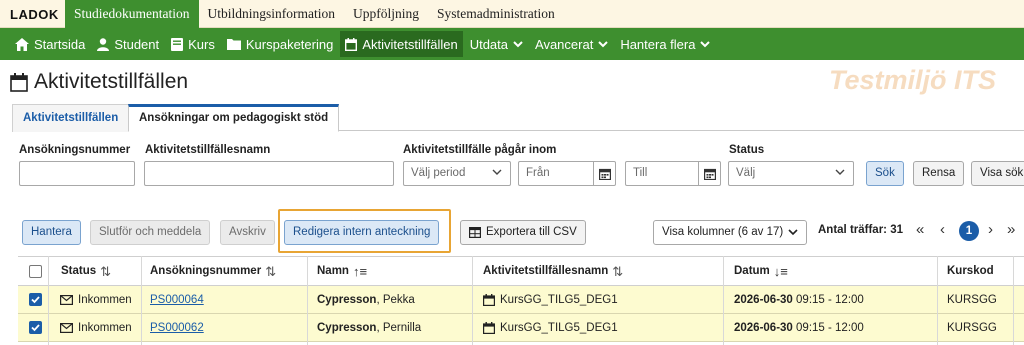 This screenshot has width=1024, height=345. Describe the element at coordinates (364, 231) in the screenshot. I see `focus-highlight` at that location.